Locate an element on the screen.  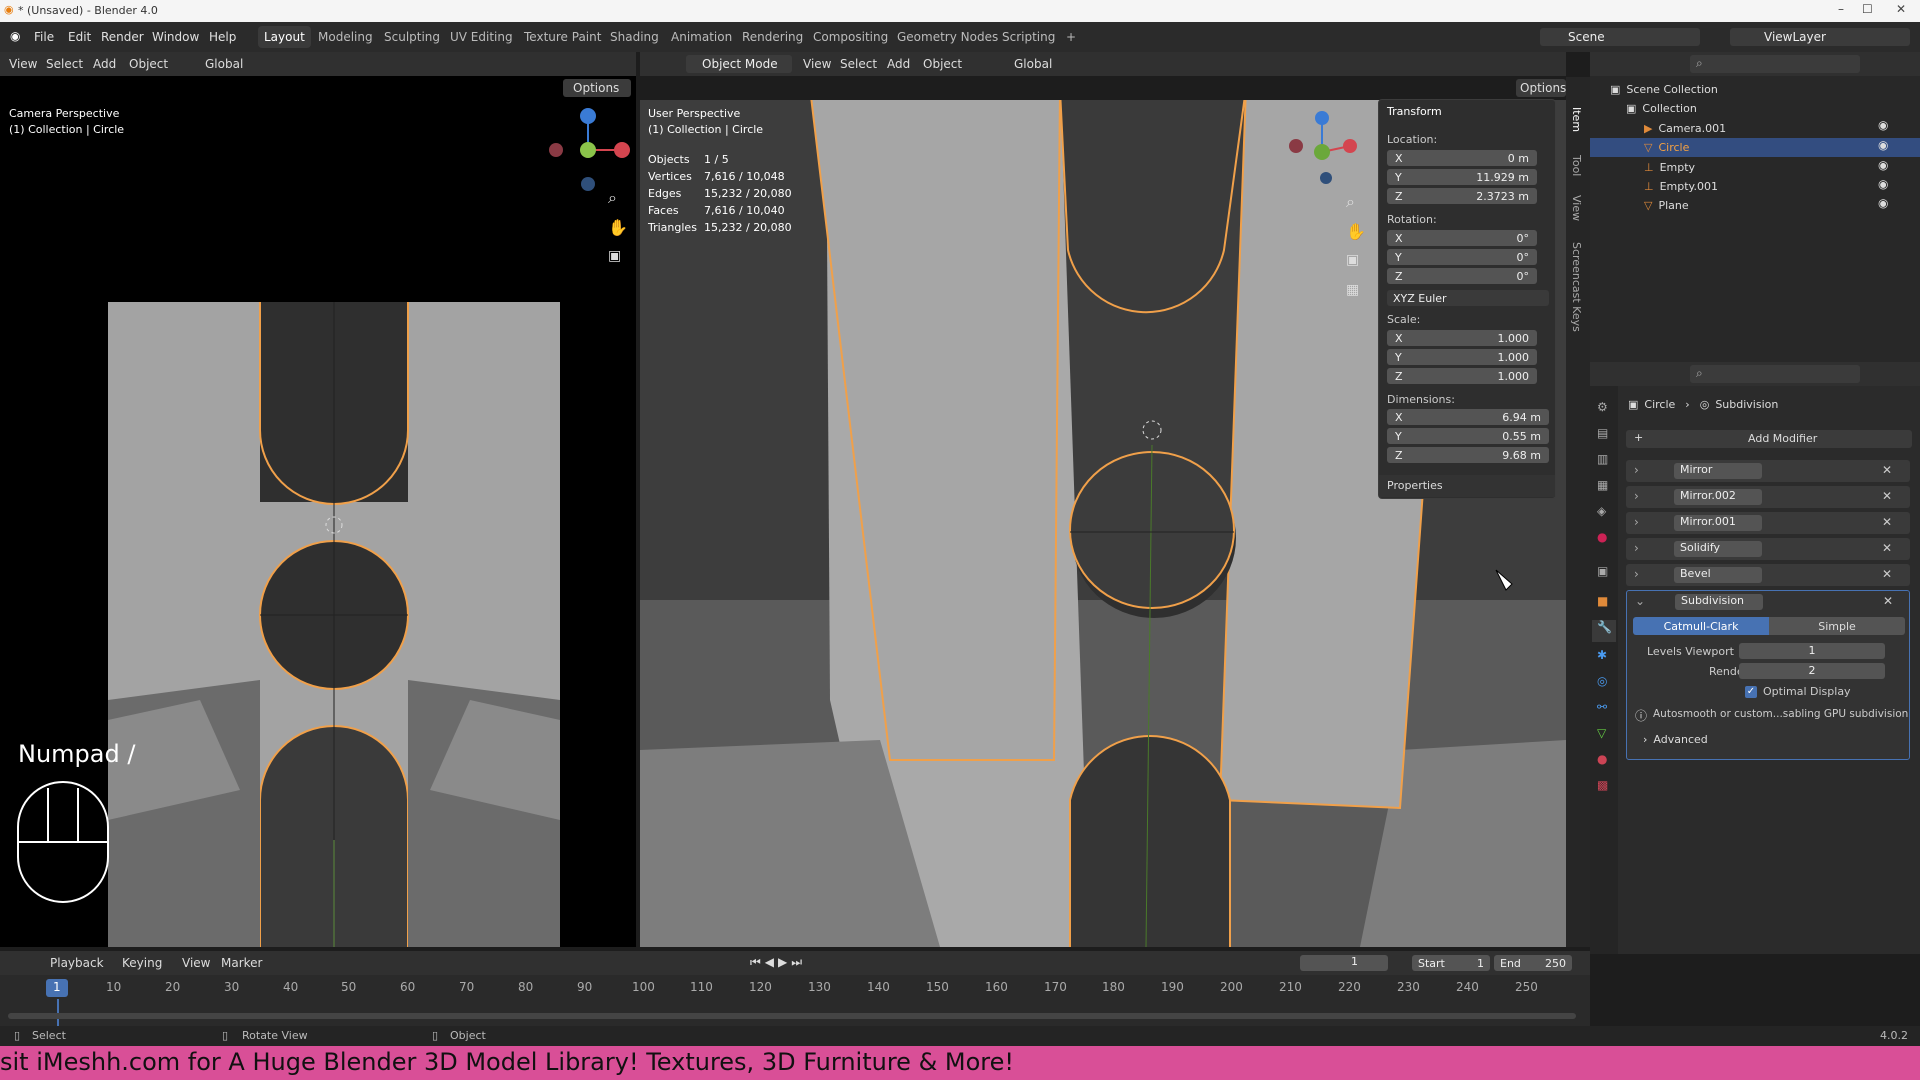
outliner-item-empty: ⊥ Empty is located at coordinates (1669, 167).